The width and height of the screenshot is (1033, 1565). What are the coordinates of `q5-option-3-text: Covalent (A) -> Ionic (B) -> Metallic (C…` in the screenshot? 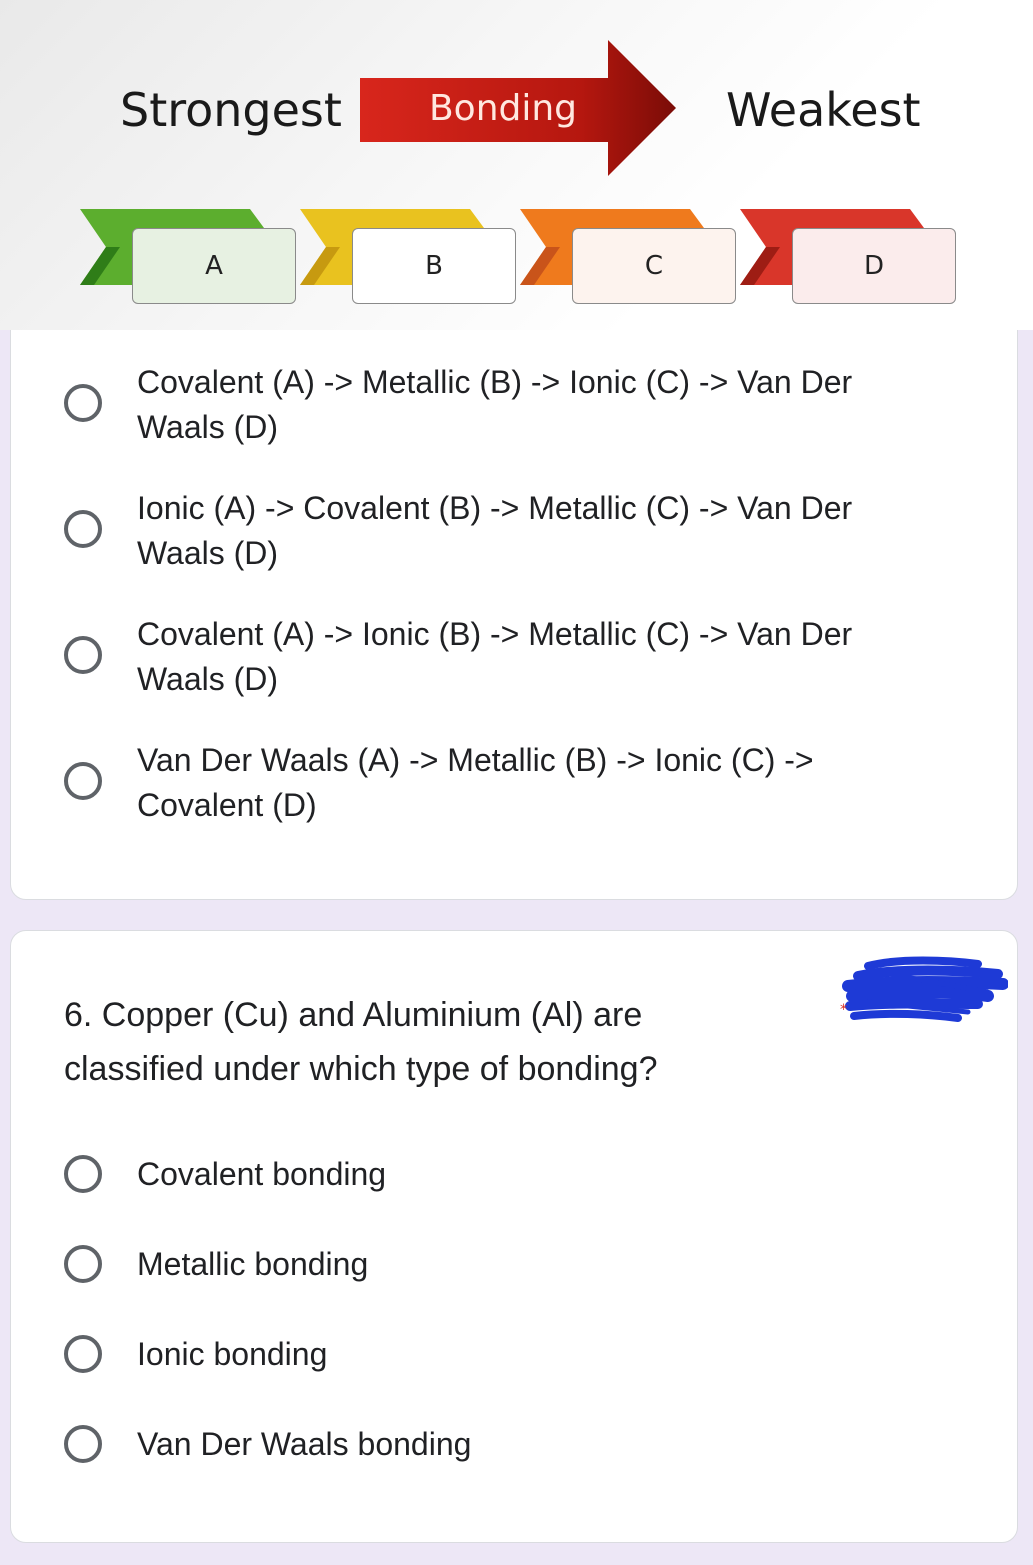 It's located at (495, 656).